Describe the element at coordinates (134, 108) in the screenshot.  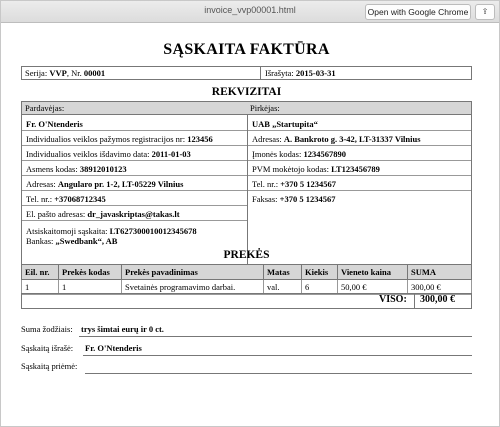
I see `seller-header: Pardavėjas:` at that location.